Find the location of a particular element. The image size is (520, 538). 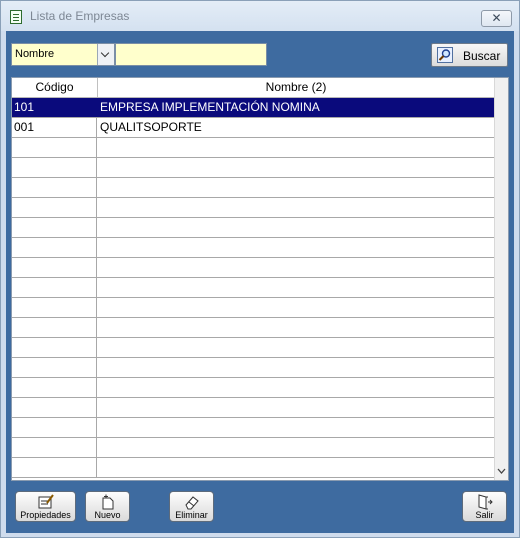

column-header-nombre: Nombre (2) is located at coordinates (296, 87).